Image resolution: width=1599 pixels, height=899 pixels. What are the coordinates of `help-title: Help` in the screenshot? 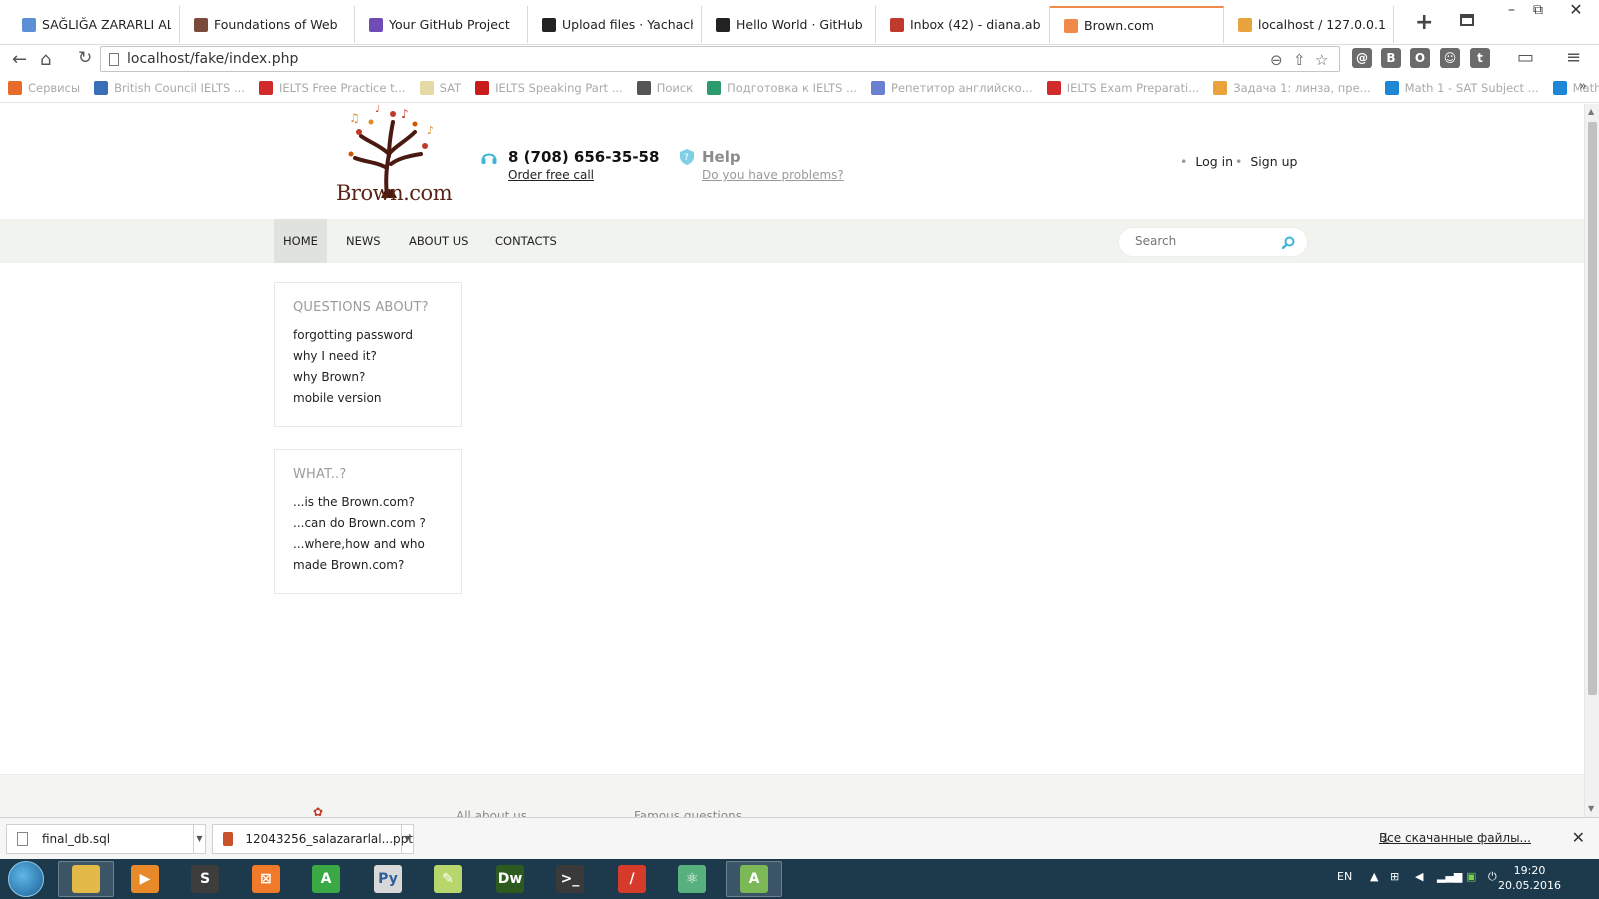 It's located at (721, 157).